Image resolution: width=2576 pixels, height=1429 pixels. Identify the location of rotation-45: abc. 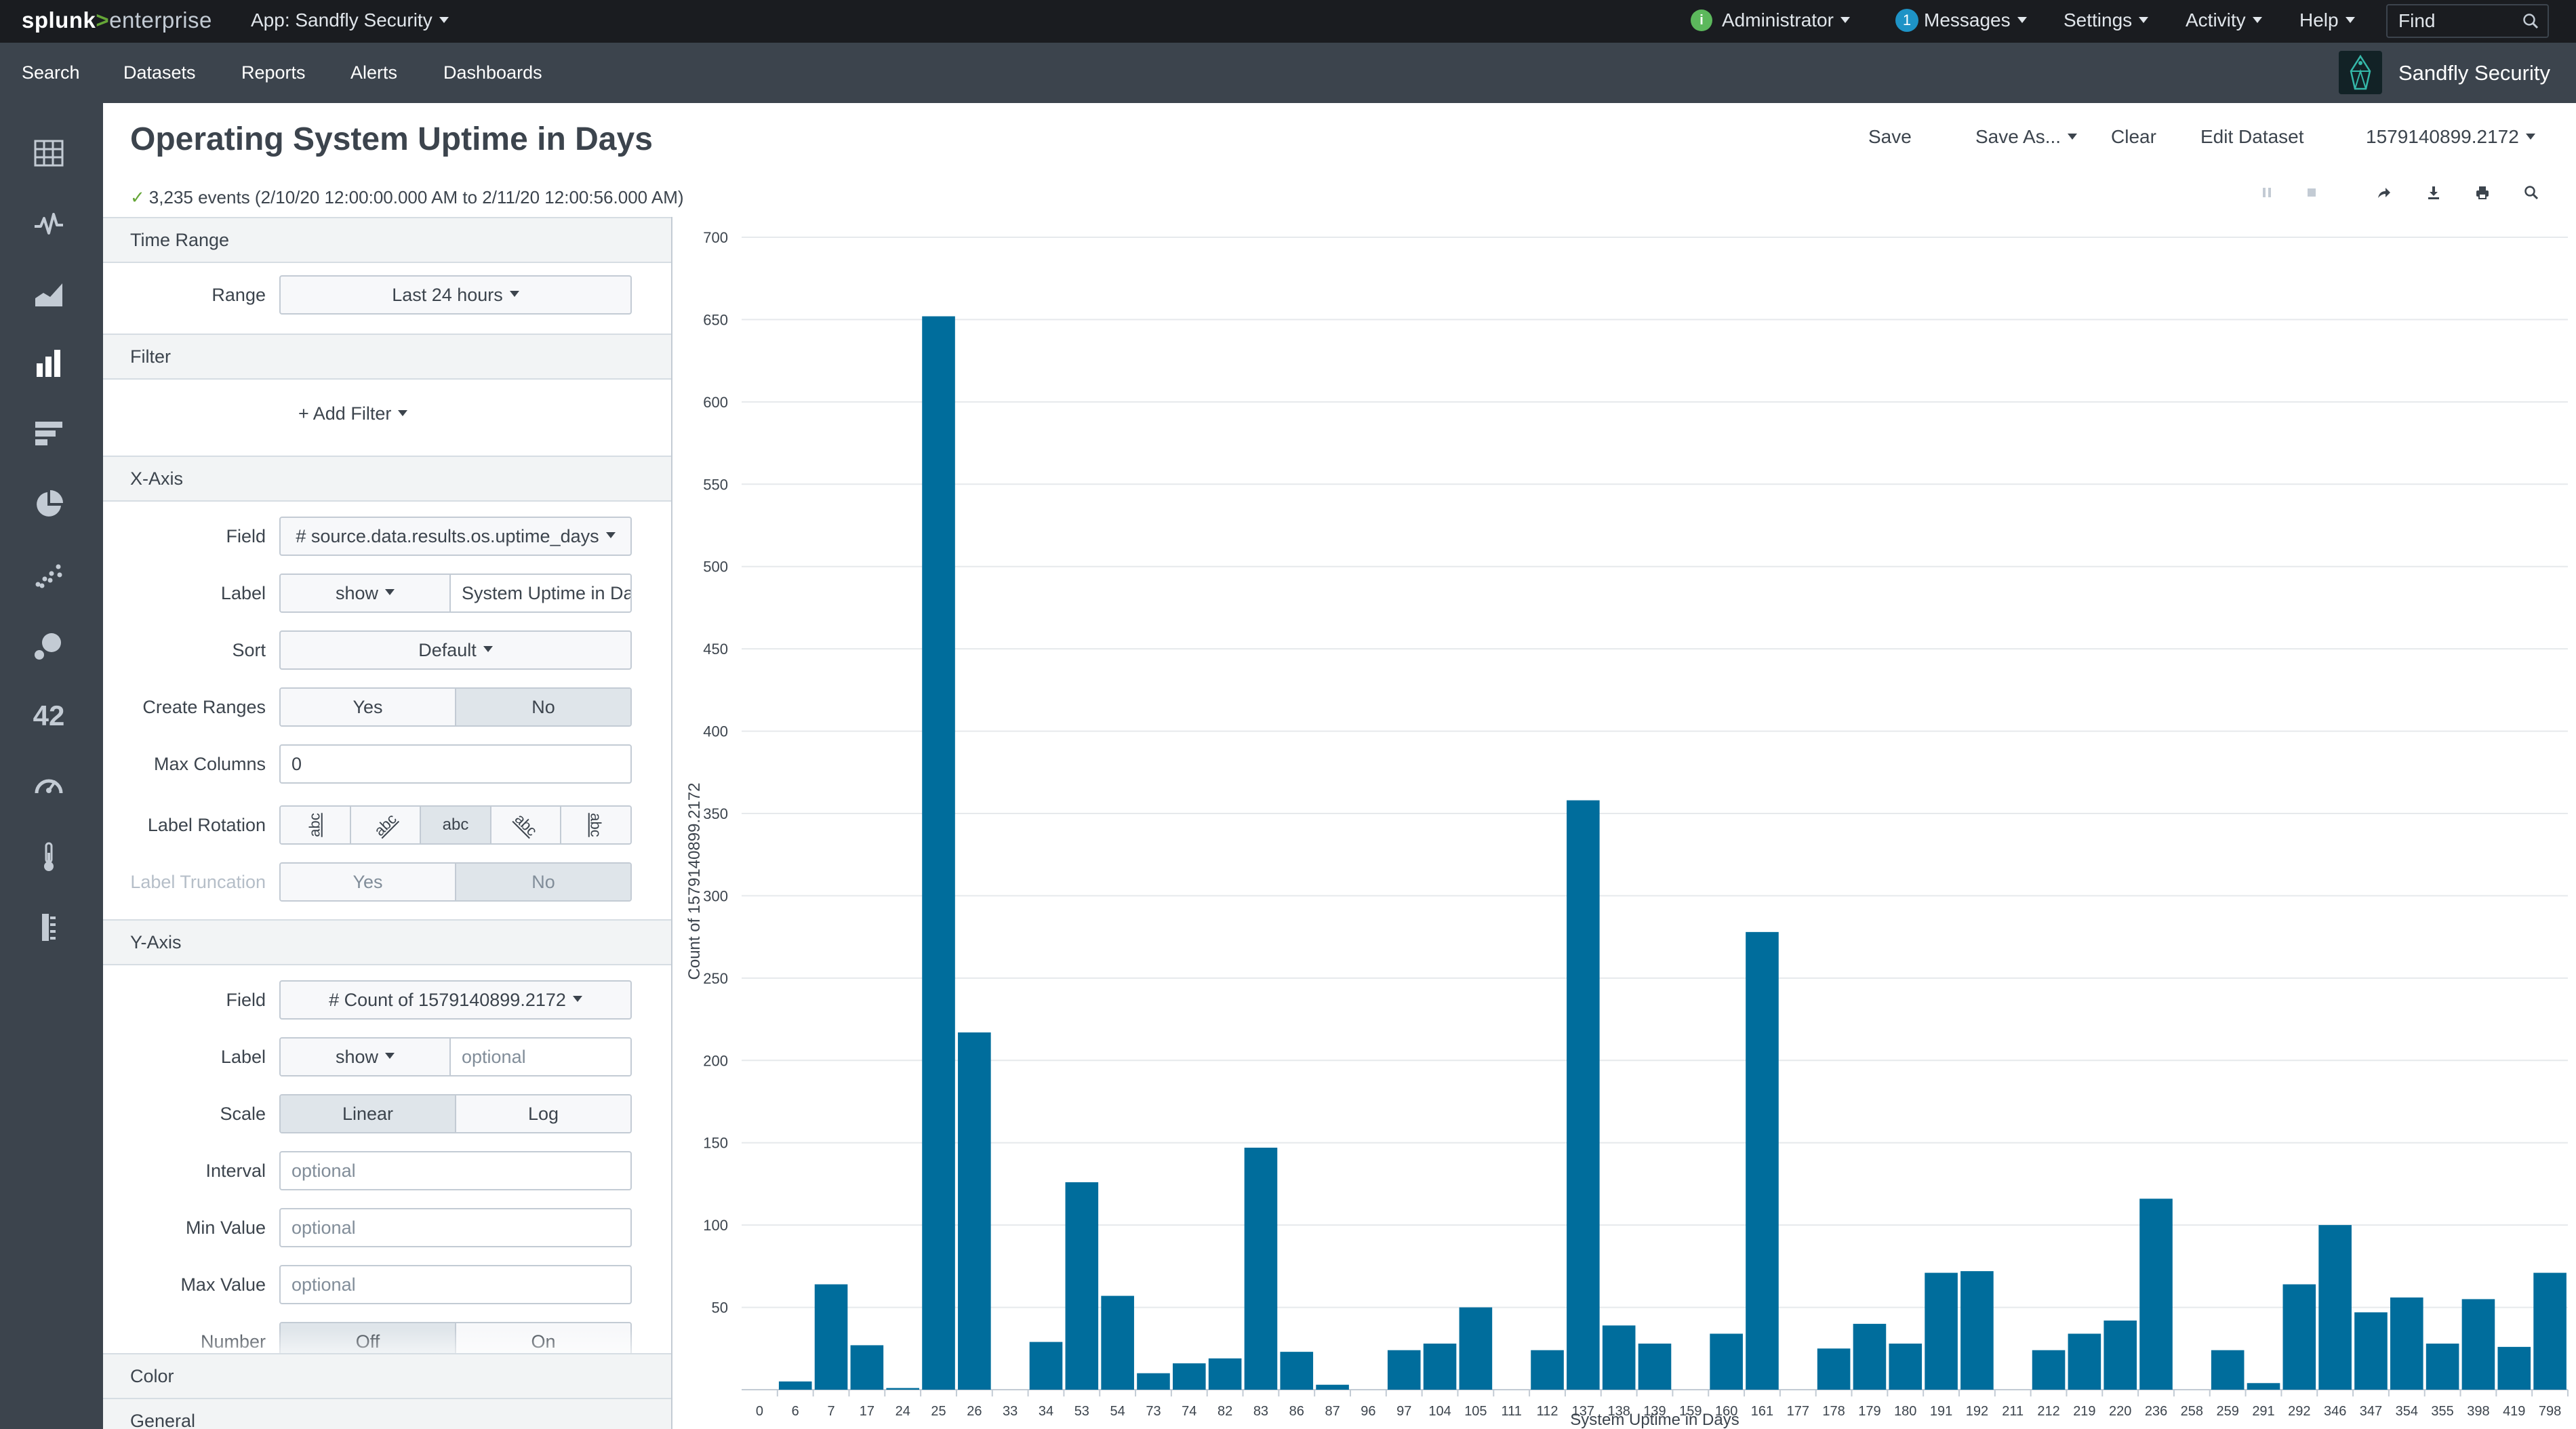
(526, 825).